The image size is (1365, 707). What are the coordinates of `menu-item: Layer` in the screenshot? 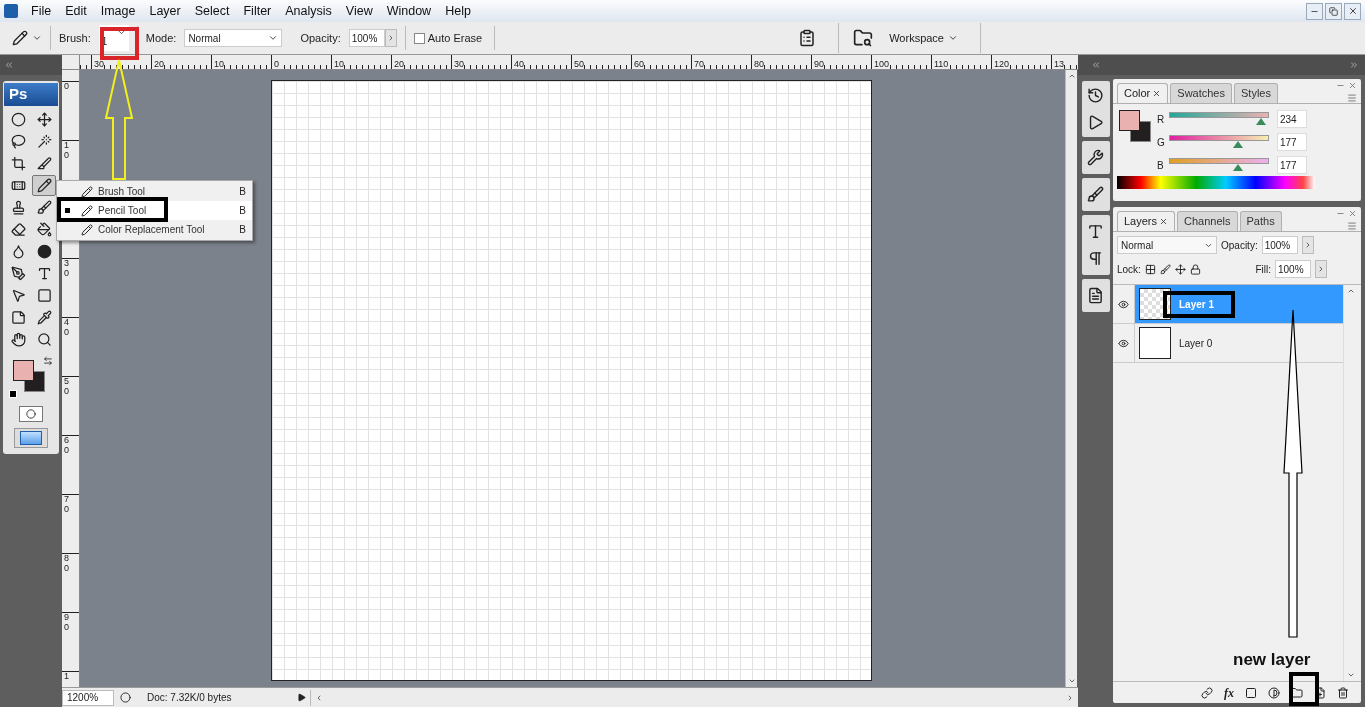 It's located at (165, 11).